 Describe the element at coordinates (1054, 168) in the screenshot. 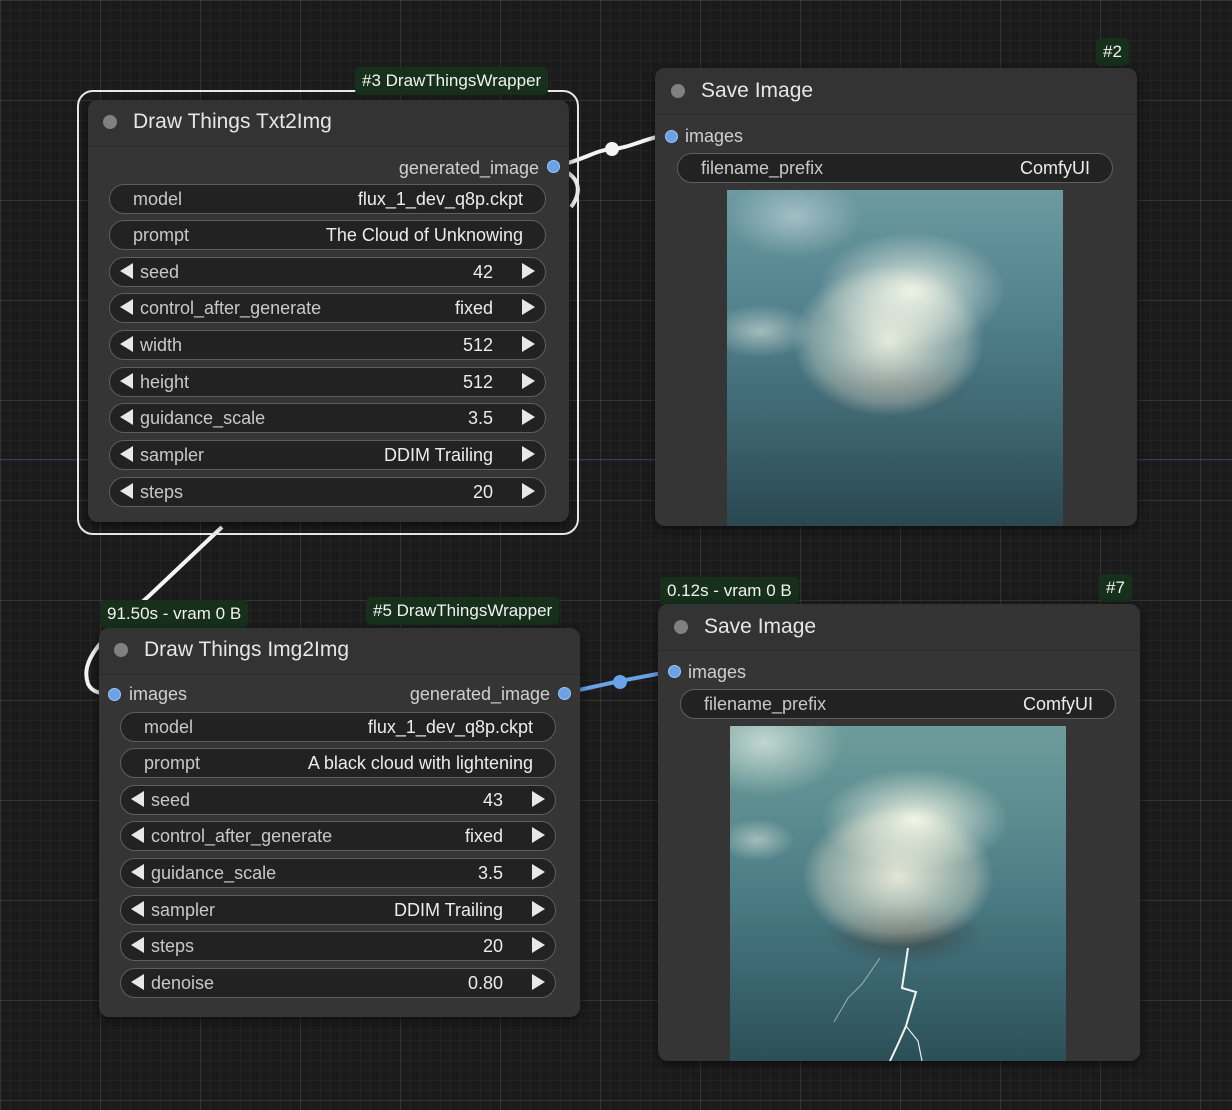

I see `widget-value: ComfyUI` at that location.